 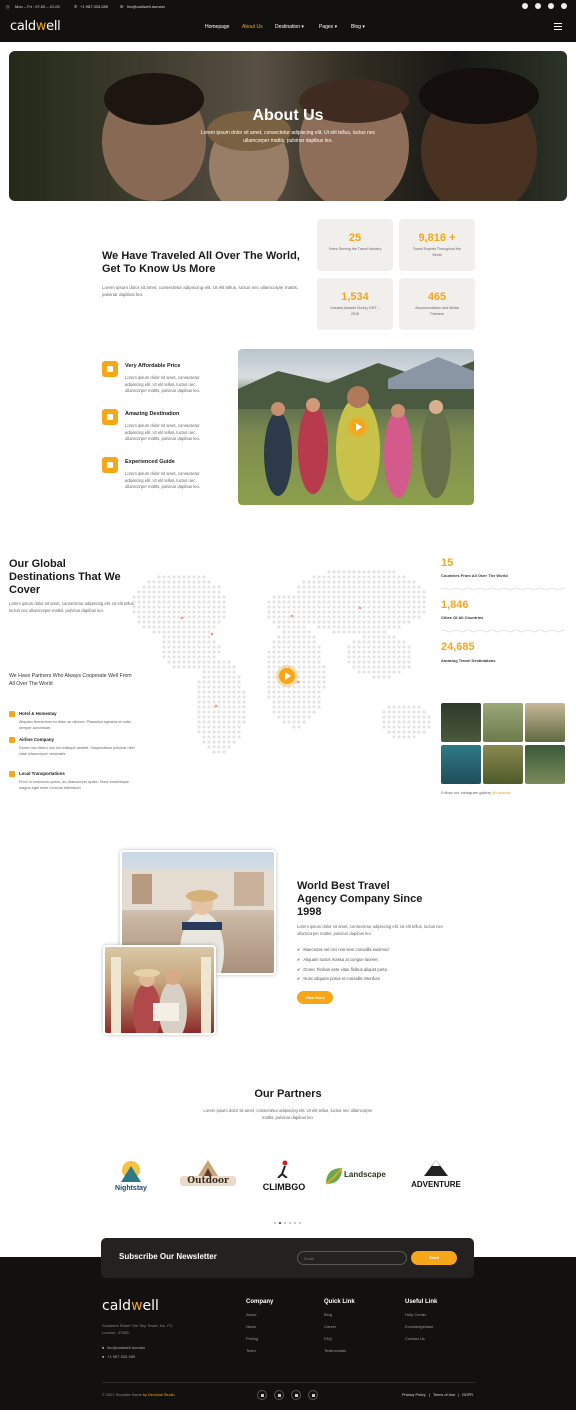 I want to click on stat-card: 1,534 Industry Awards During 1997 – 2018, so click(x=355, y=304).